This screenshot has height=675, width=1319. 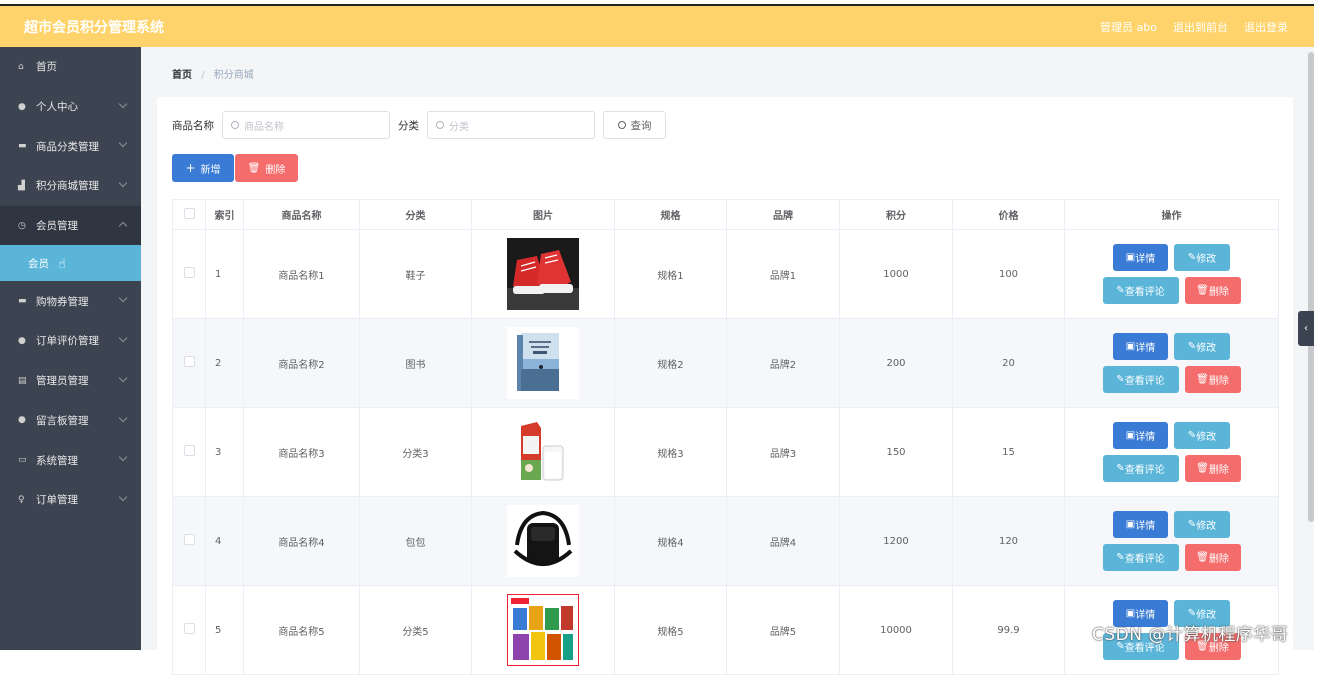 What do you see at coordinates (301, 363) in the screenshot?
I see `product-name-cell: 商品名称2` at bounding box center [301, 363].